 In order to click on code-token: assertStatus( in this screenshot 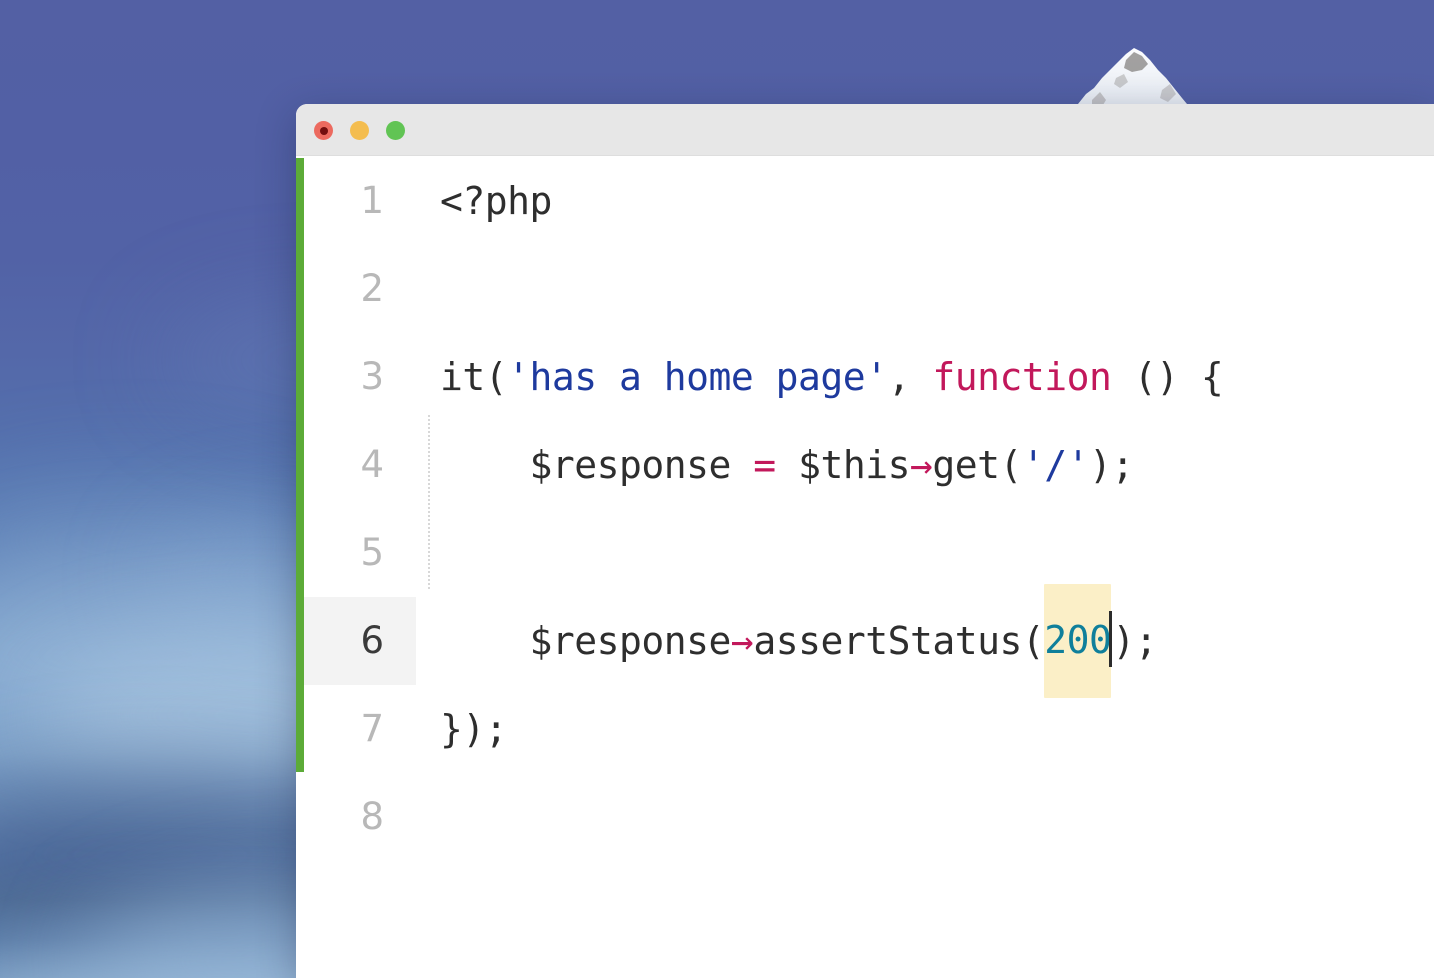, I will do `click(899, 641)`.